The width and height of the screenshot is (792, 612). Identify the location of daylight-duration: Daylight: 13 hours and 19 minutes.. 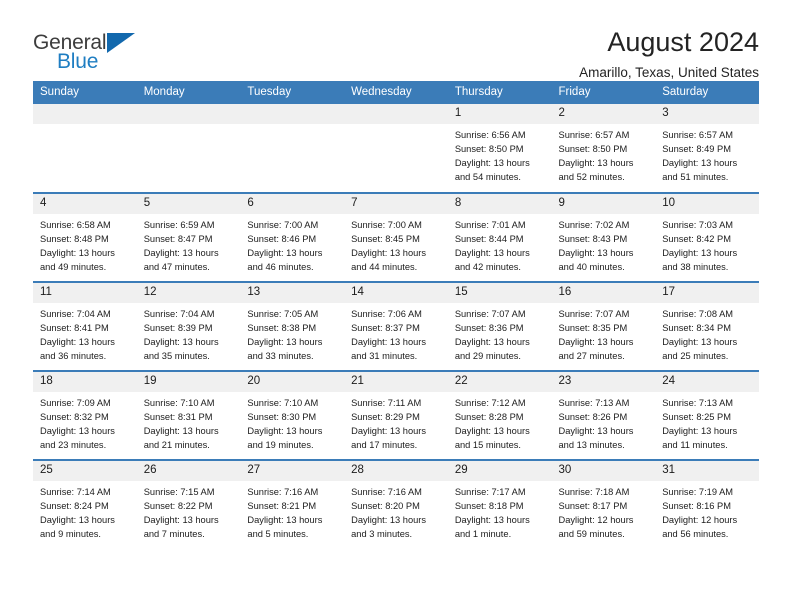
(285, 438).